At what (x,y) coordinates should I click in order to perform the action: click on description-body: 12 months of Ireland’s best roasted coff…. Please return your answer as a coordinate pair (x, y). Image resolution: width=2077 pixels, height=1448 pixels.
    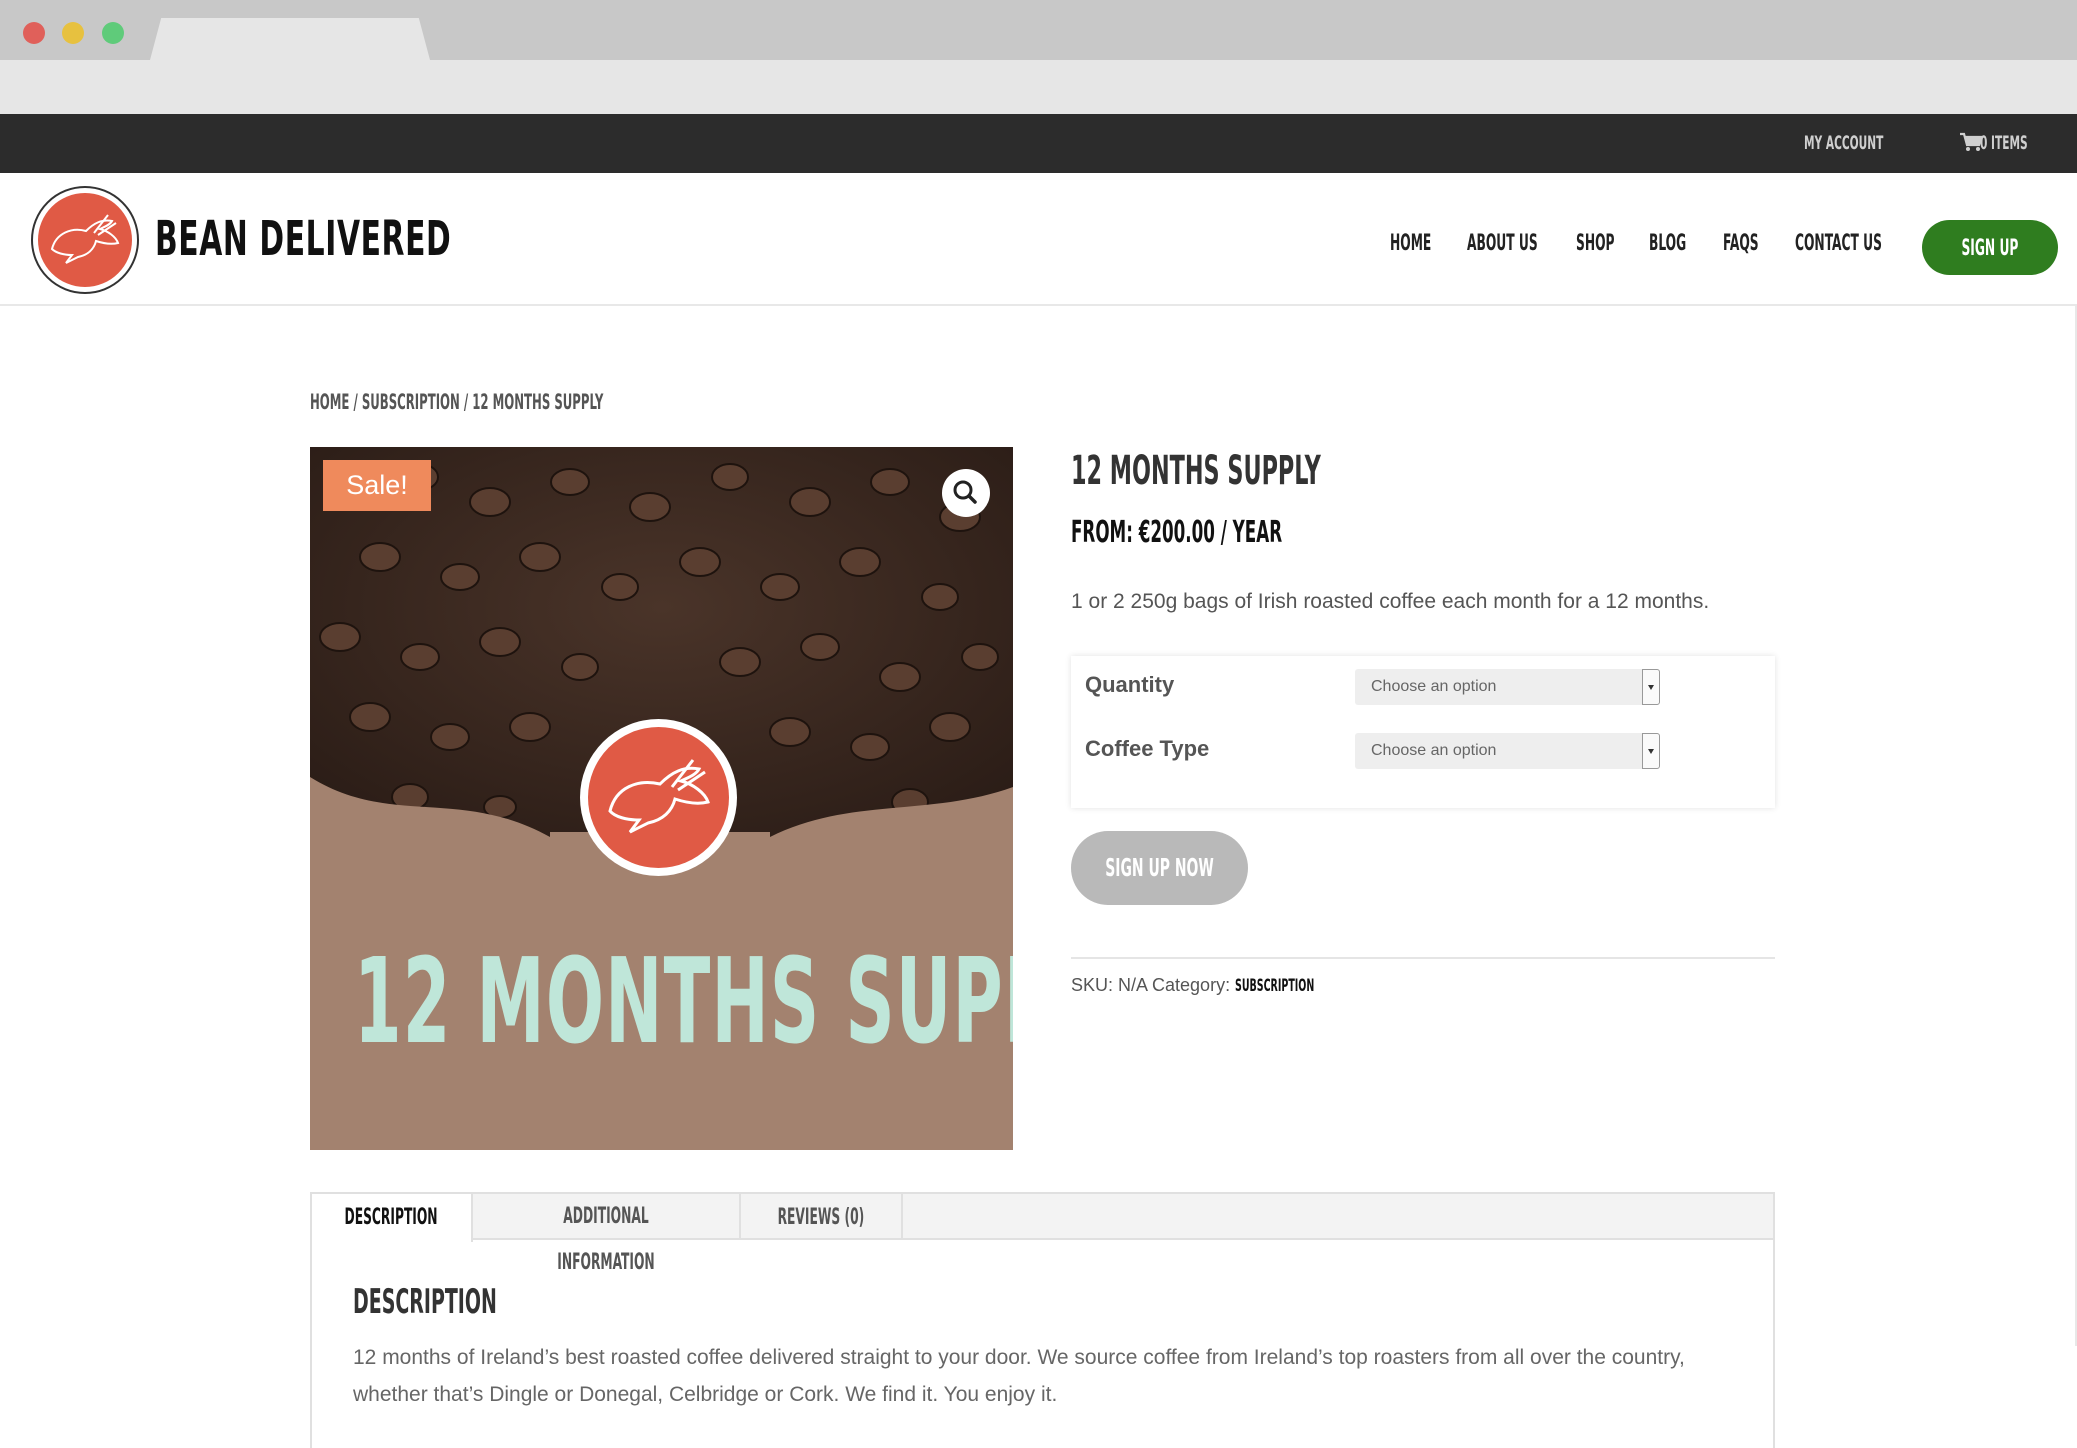
    Looking at the image, I should click on (1019, 1376).